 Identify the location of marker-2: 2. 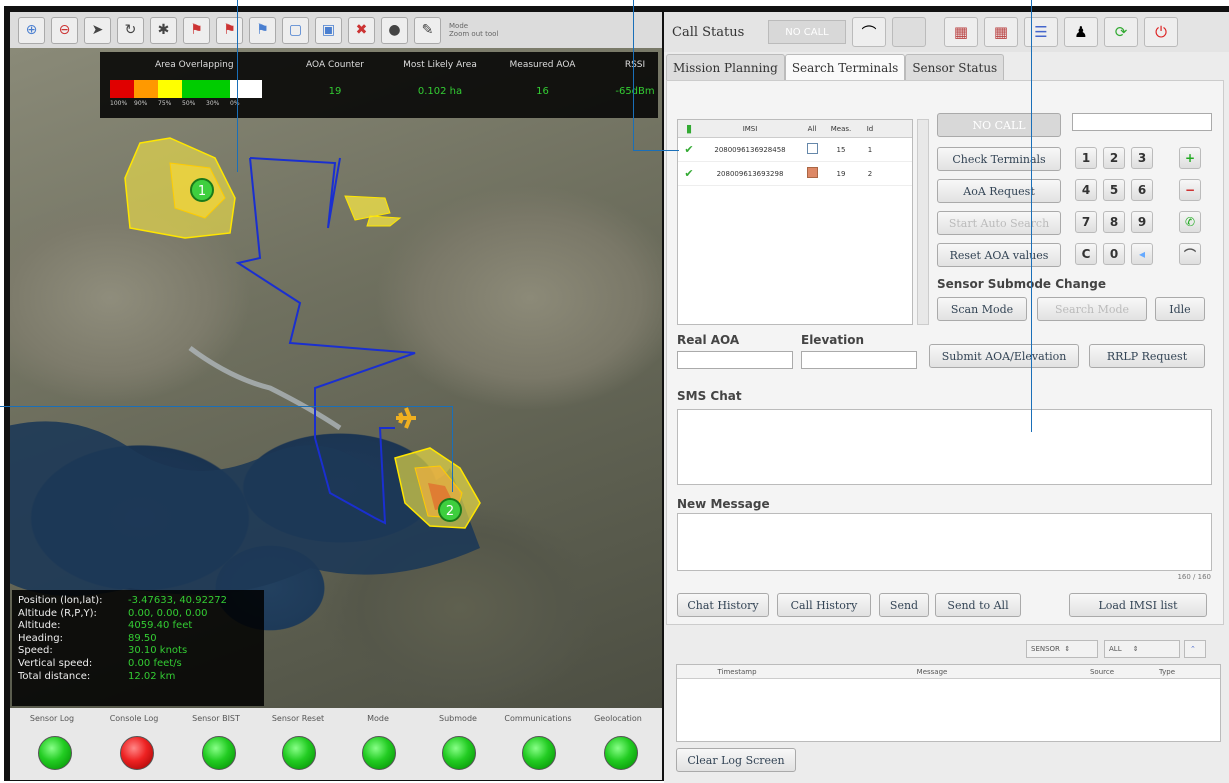
(450, 510).